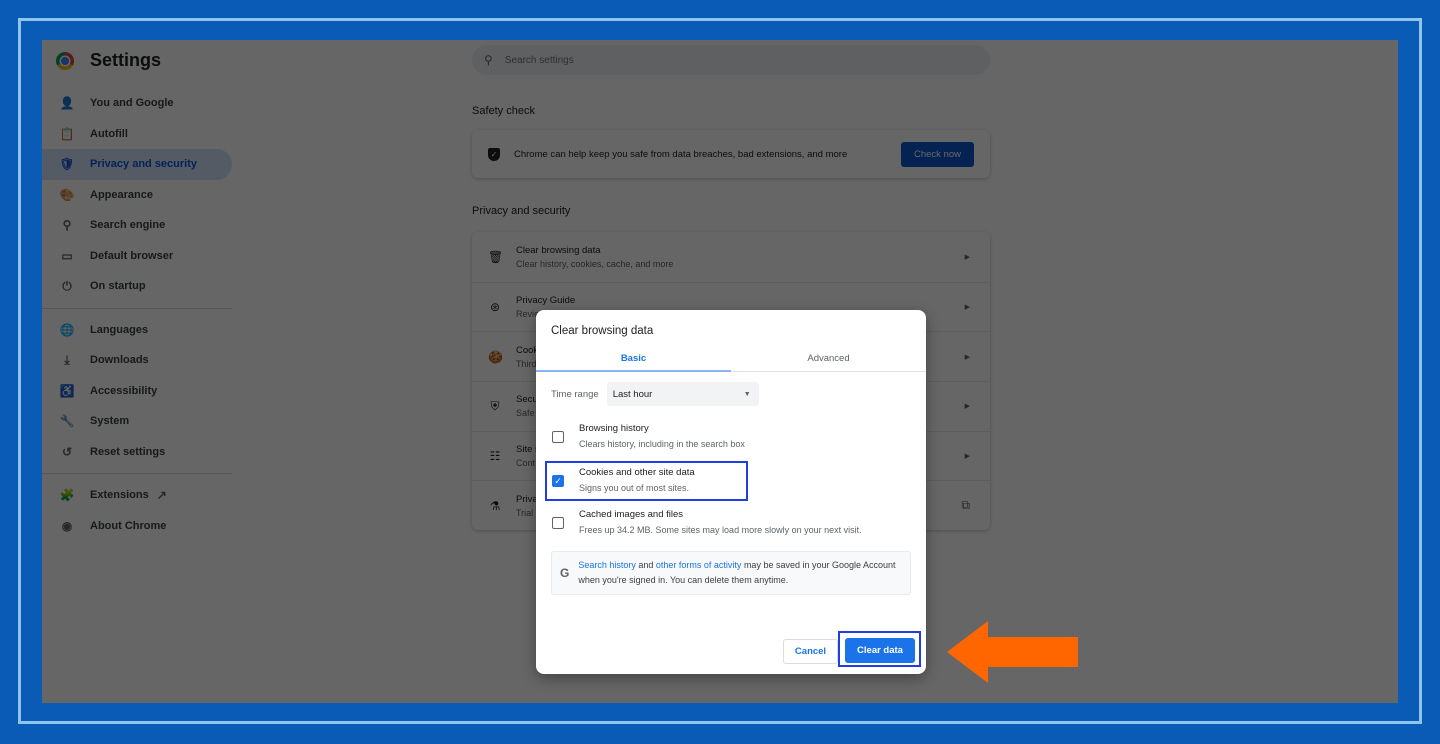 The image size is (1440, 744). I want to click on pointer-arrow-shape, so click(1012, 652).